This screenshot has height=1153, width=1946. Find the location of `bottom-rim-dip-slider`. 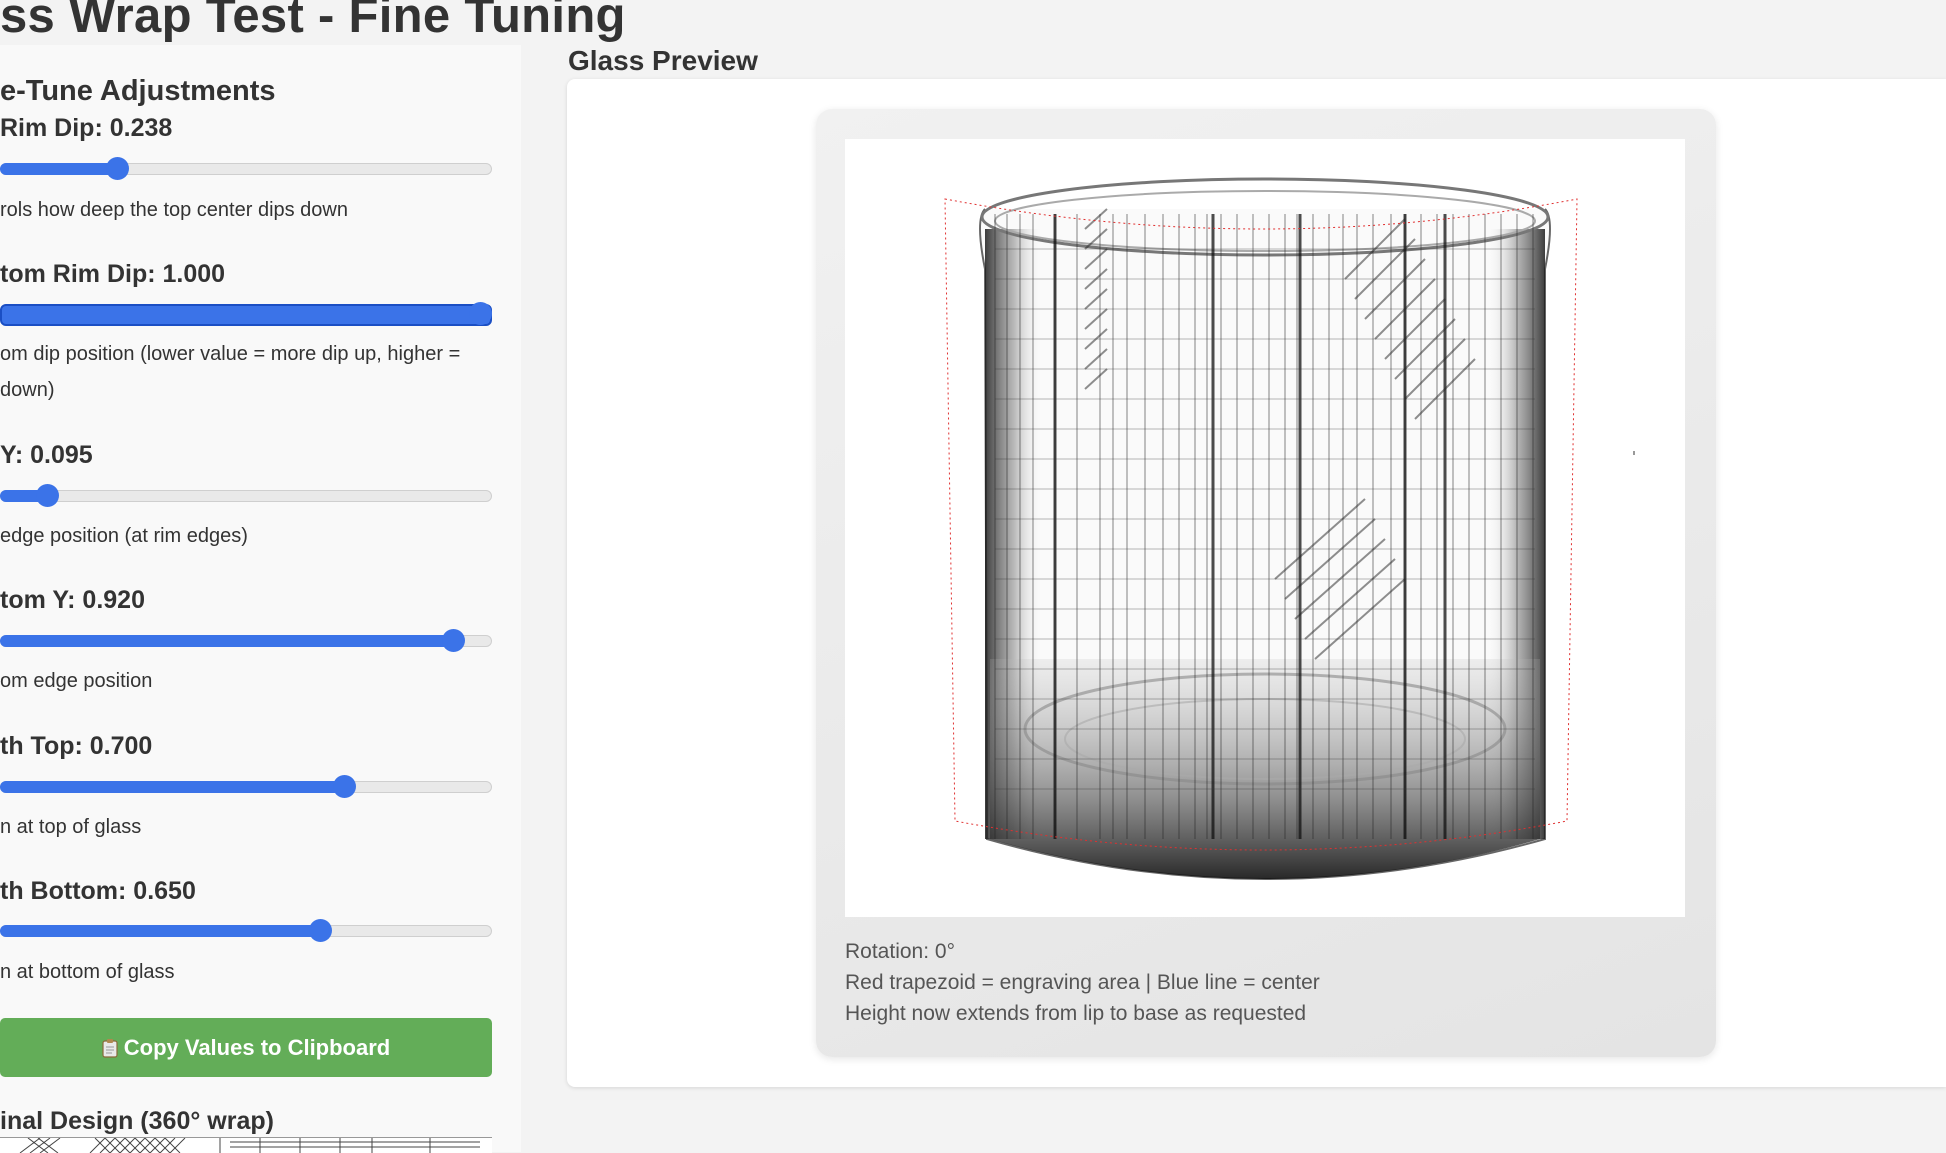

bottom-rim-dip-slider is located at coordinates (246, 313).